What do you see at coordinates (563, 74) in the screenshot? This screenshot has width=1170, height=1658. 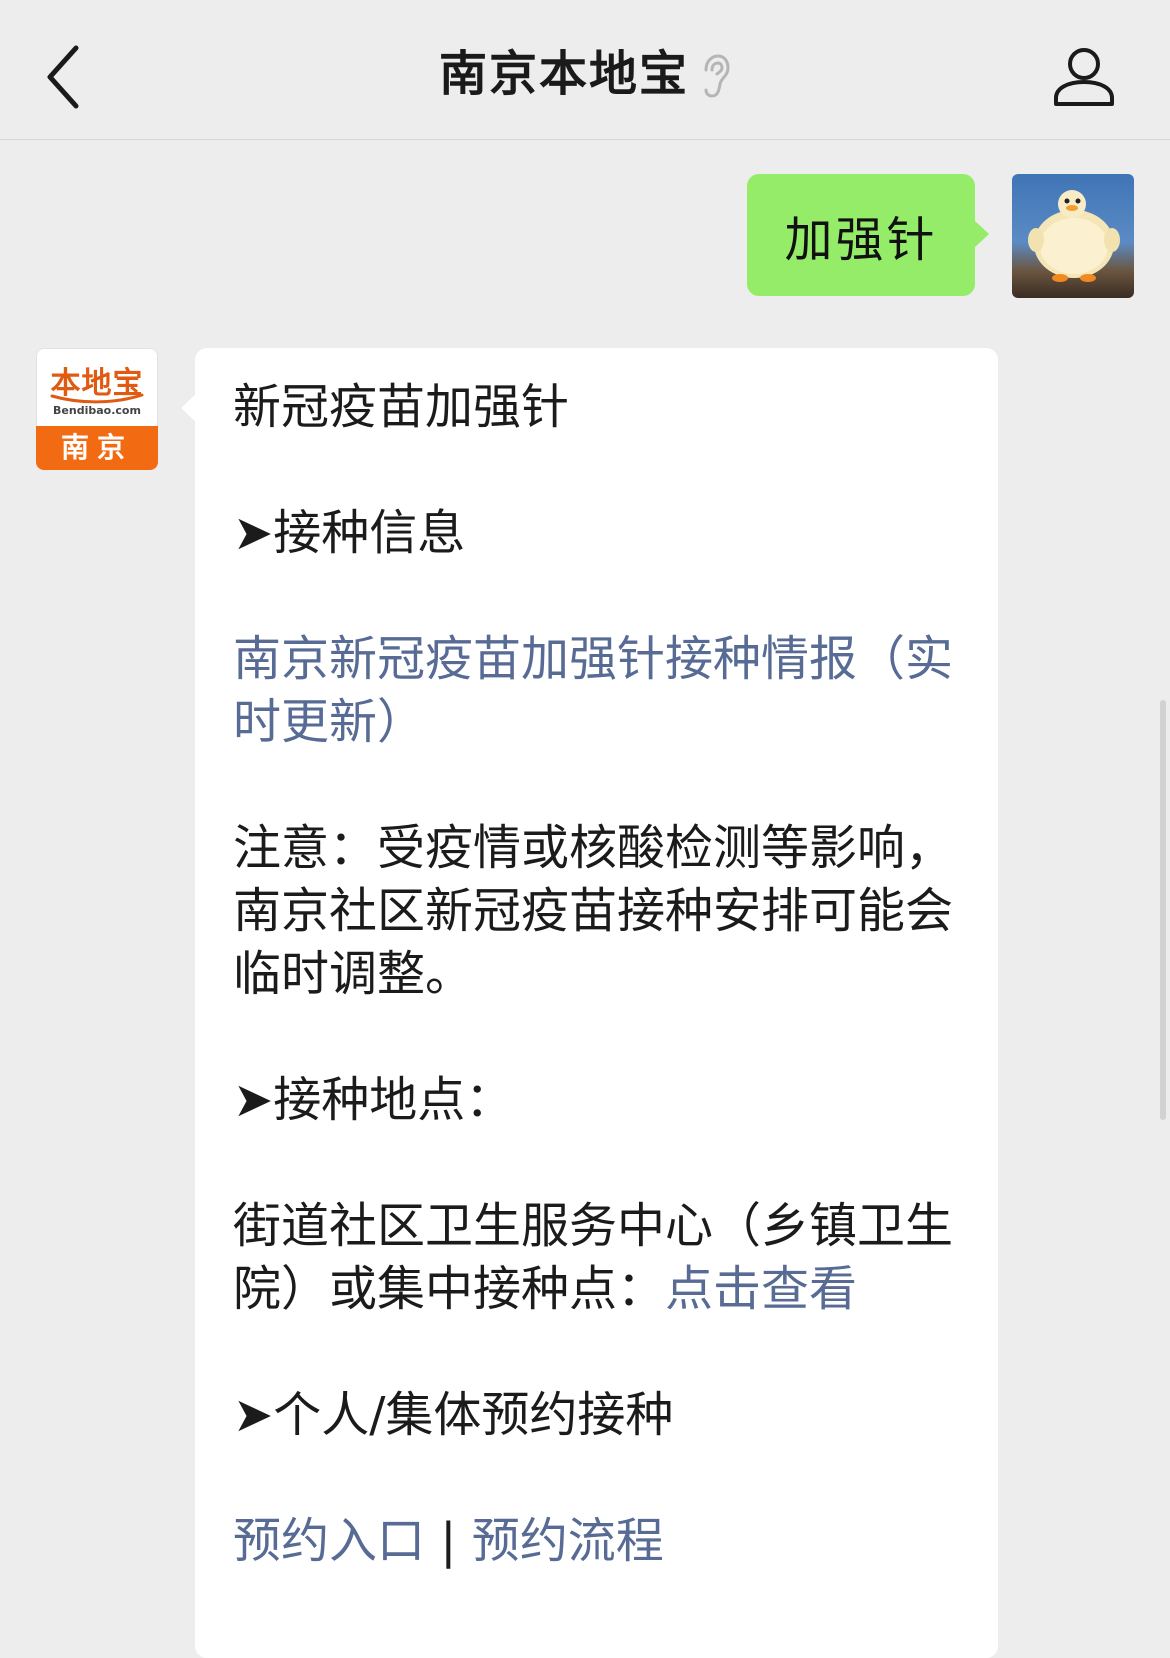 I see `chat-title: 南京本地宝` at bounding box center [563, 74].